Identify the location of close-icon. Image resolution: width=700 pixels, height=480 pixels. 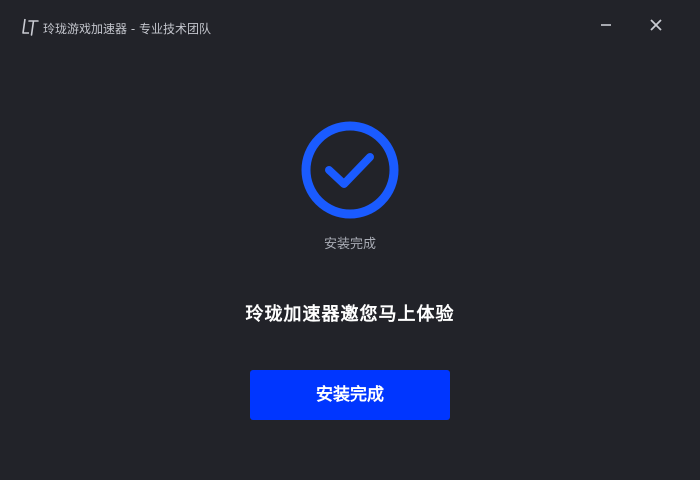
(656, 26).